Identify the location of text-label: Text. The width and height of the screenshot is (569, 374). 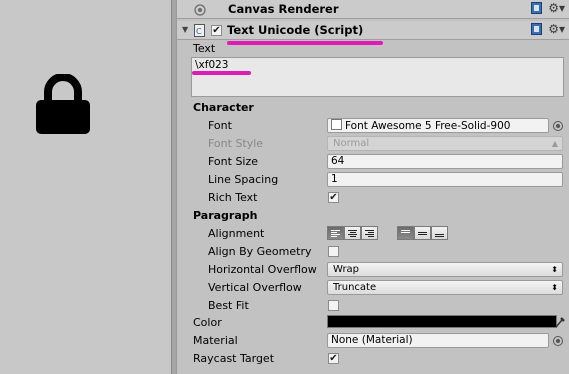
(204, 48).